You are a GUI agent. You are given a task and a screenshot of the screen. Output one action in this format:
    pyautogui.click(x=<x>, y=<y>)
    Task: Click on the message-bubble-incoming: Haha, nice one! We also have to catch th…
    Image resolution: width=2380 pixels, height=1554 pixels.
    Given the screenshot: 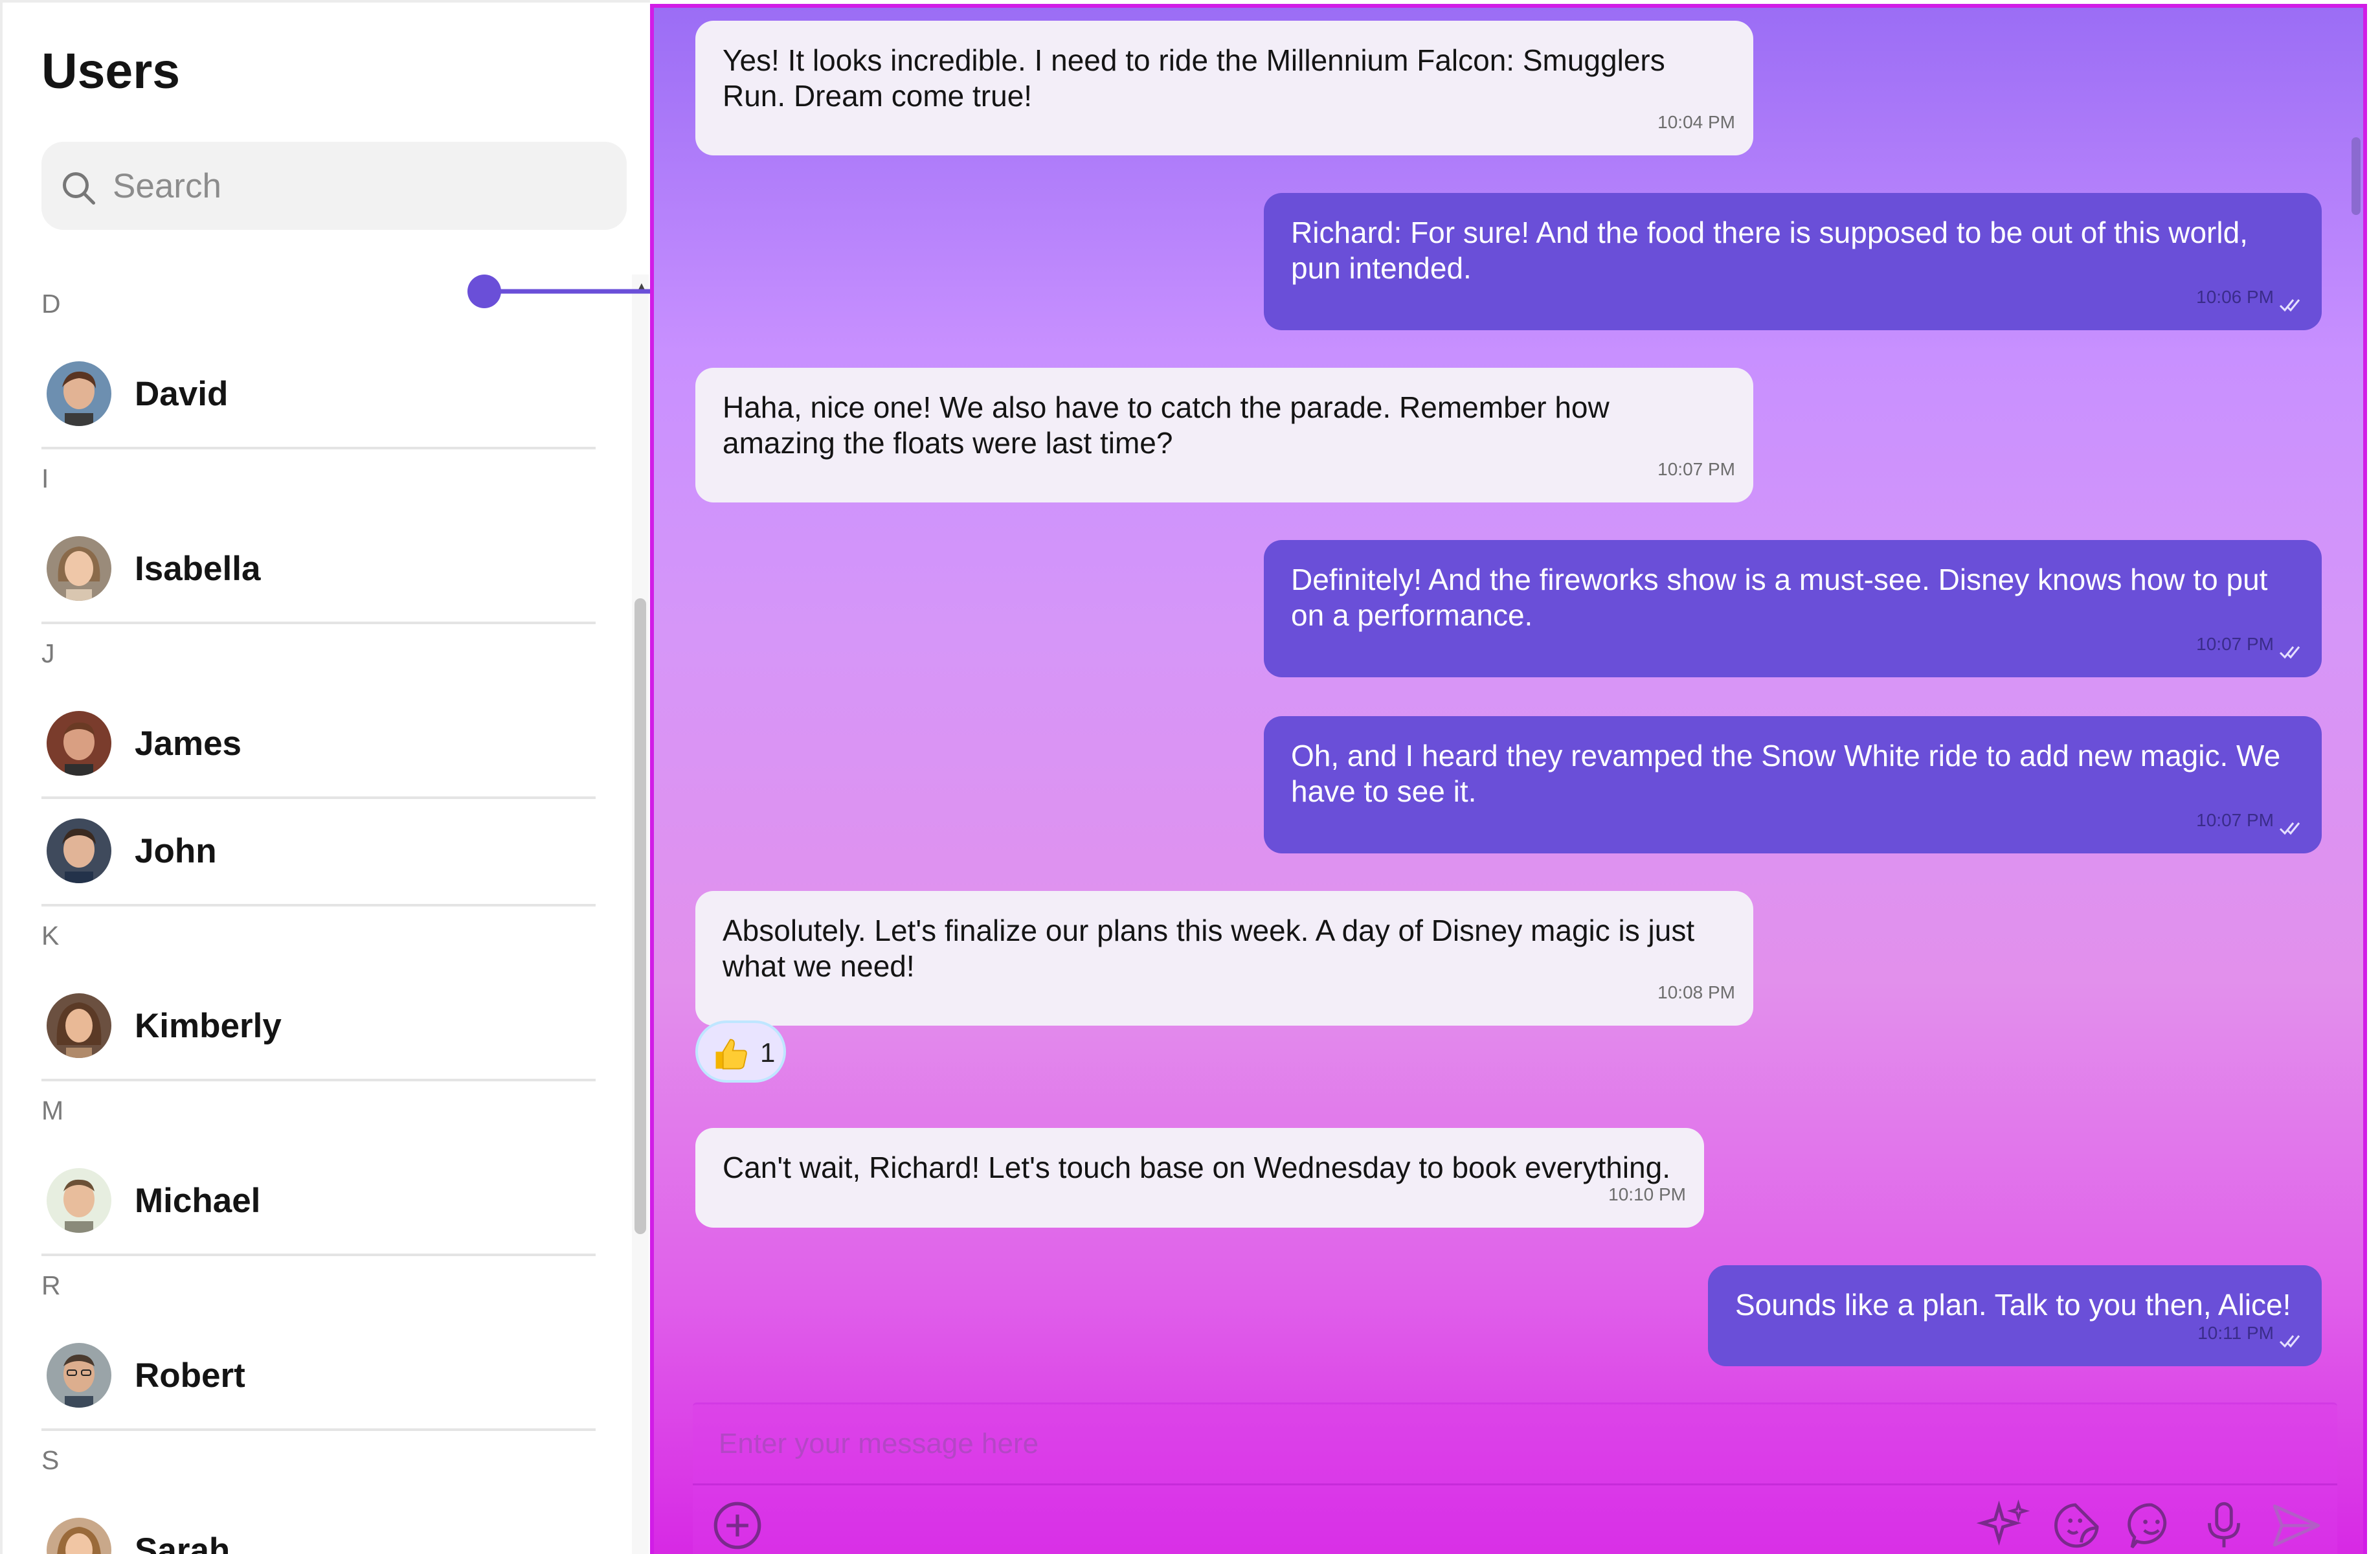 What is the action you would take?
    pyautogui.click(x=1224, y=435)
    